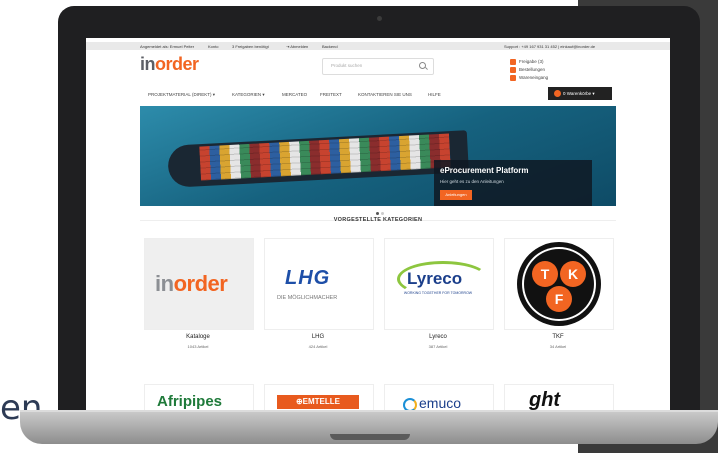 Image resolution: width=718 pixels, height=453 pixels. What do you see at coordinates (167, 46) in the screenshot?
I see `logged-in-user: Angemeldet als: Ermuel Peiter` at bounding box center [167, 46].